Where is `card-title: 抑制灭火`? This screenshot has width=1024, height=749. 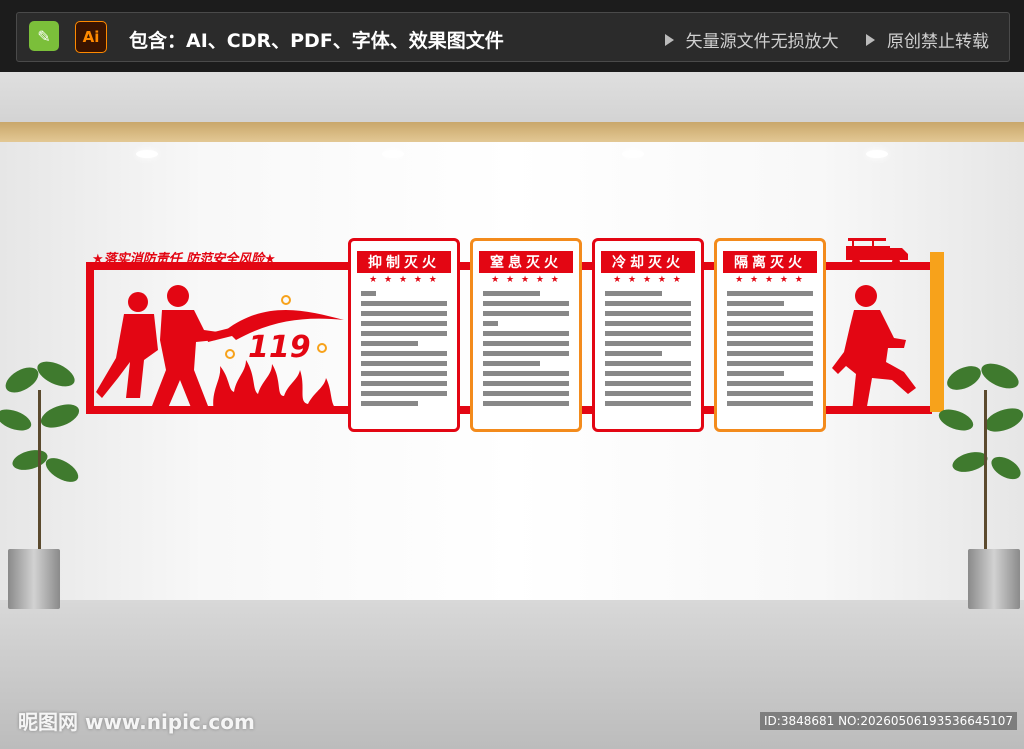 card-title: 抑制灭火 is located at coordinates (404, 262).